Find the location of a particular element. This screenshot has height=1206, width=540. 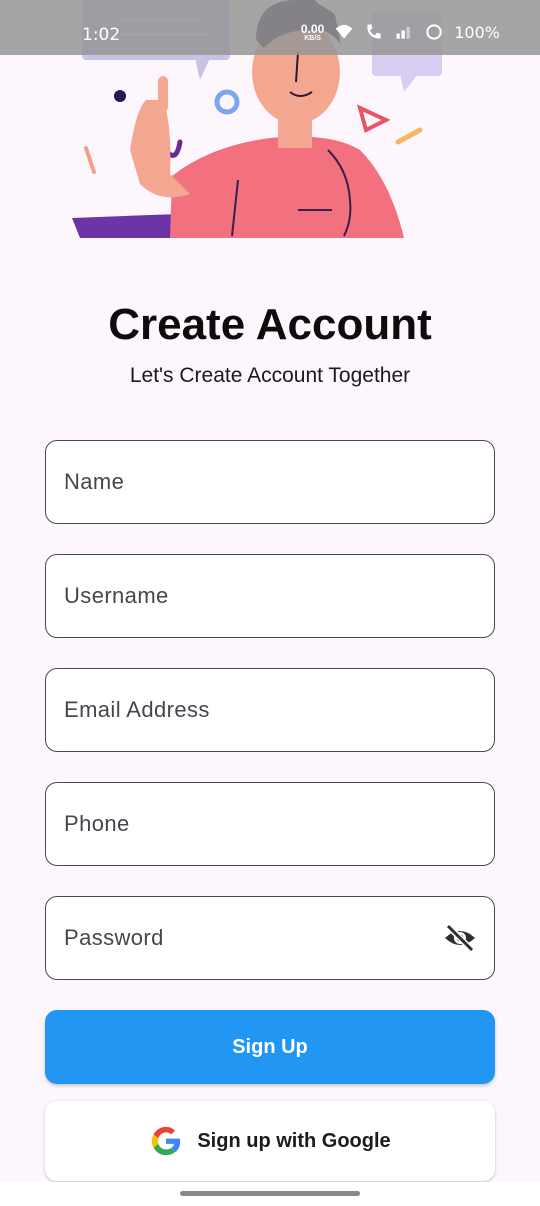

phone-field is located at coordinates (270, 824).